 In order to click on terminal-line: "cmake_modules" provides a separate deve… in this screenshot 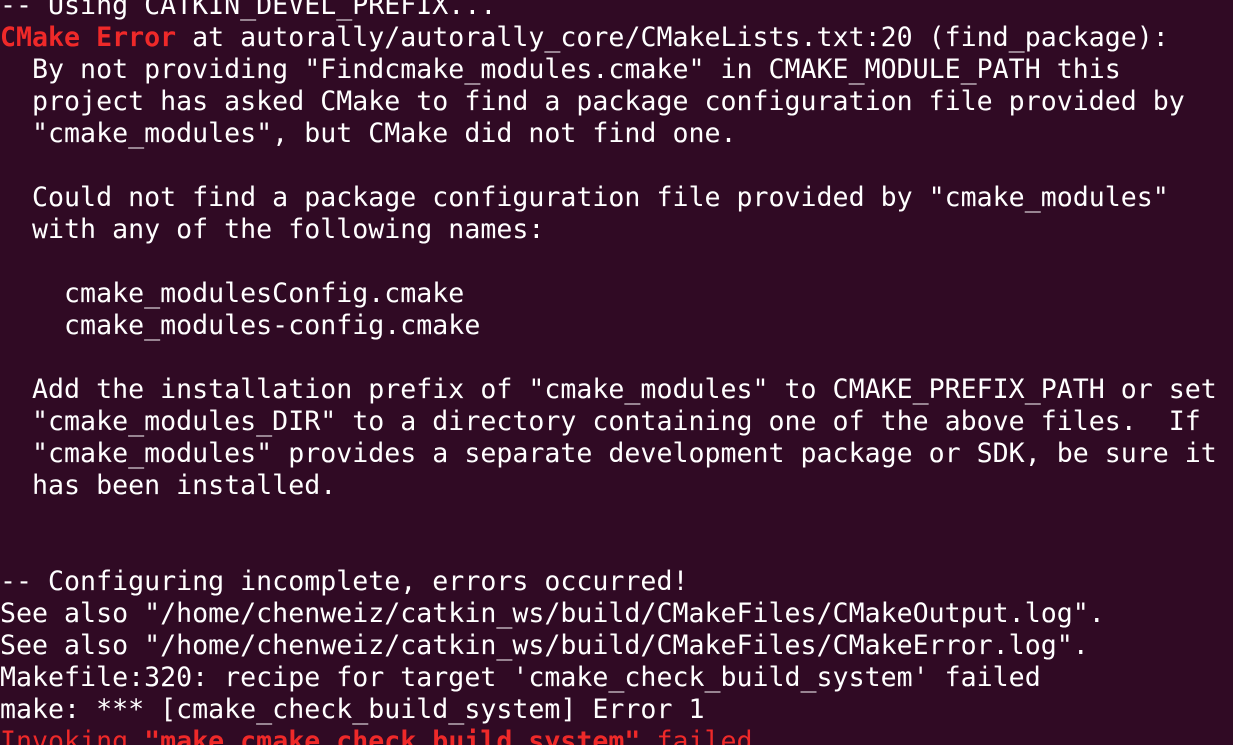, I will do `click(608, 454)`.